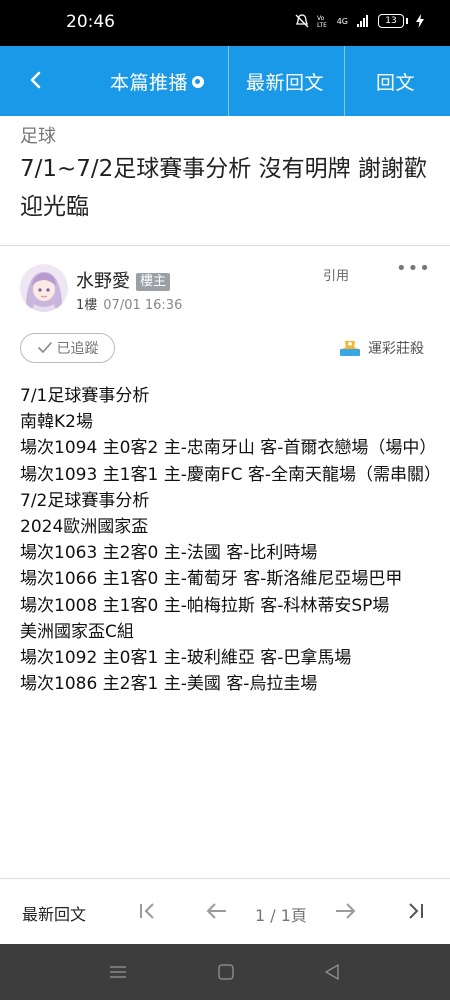 The width and height of the screenshot is (450, 1000). I want to click on last-page-icon, so click(415, 911).